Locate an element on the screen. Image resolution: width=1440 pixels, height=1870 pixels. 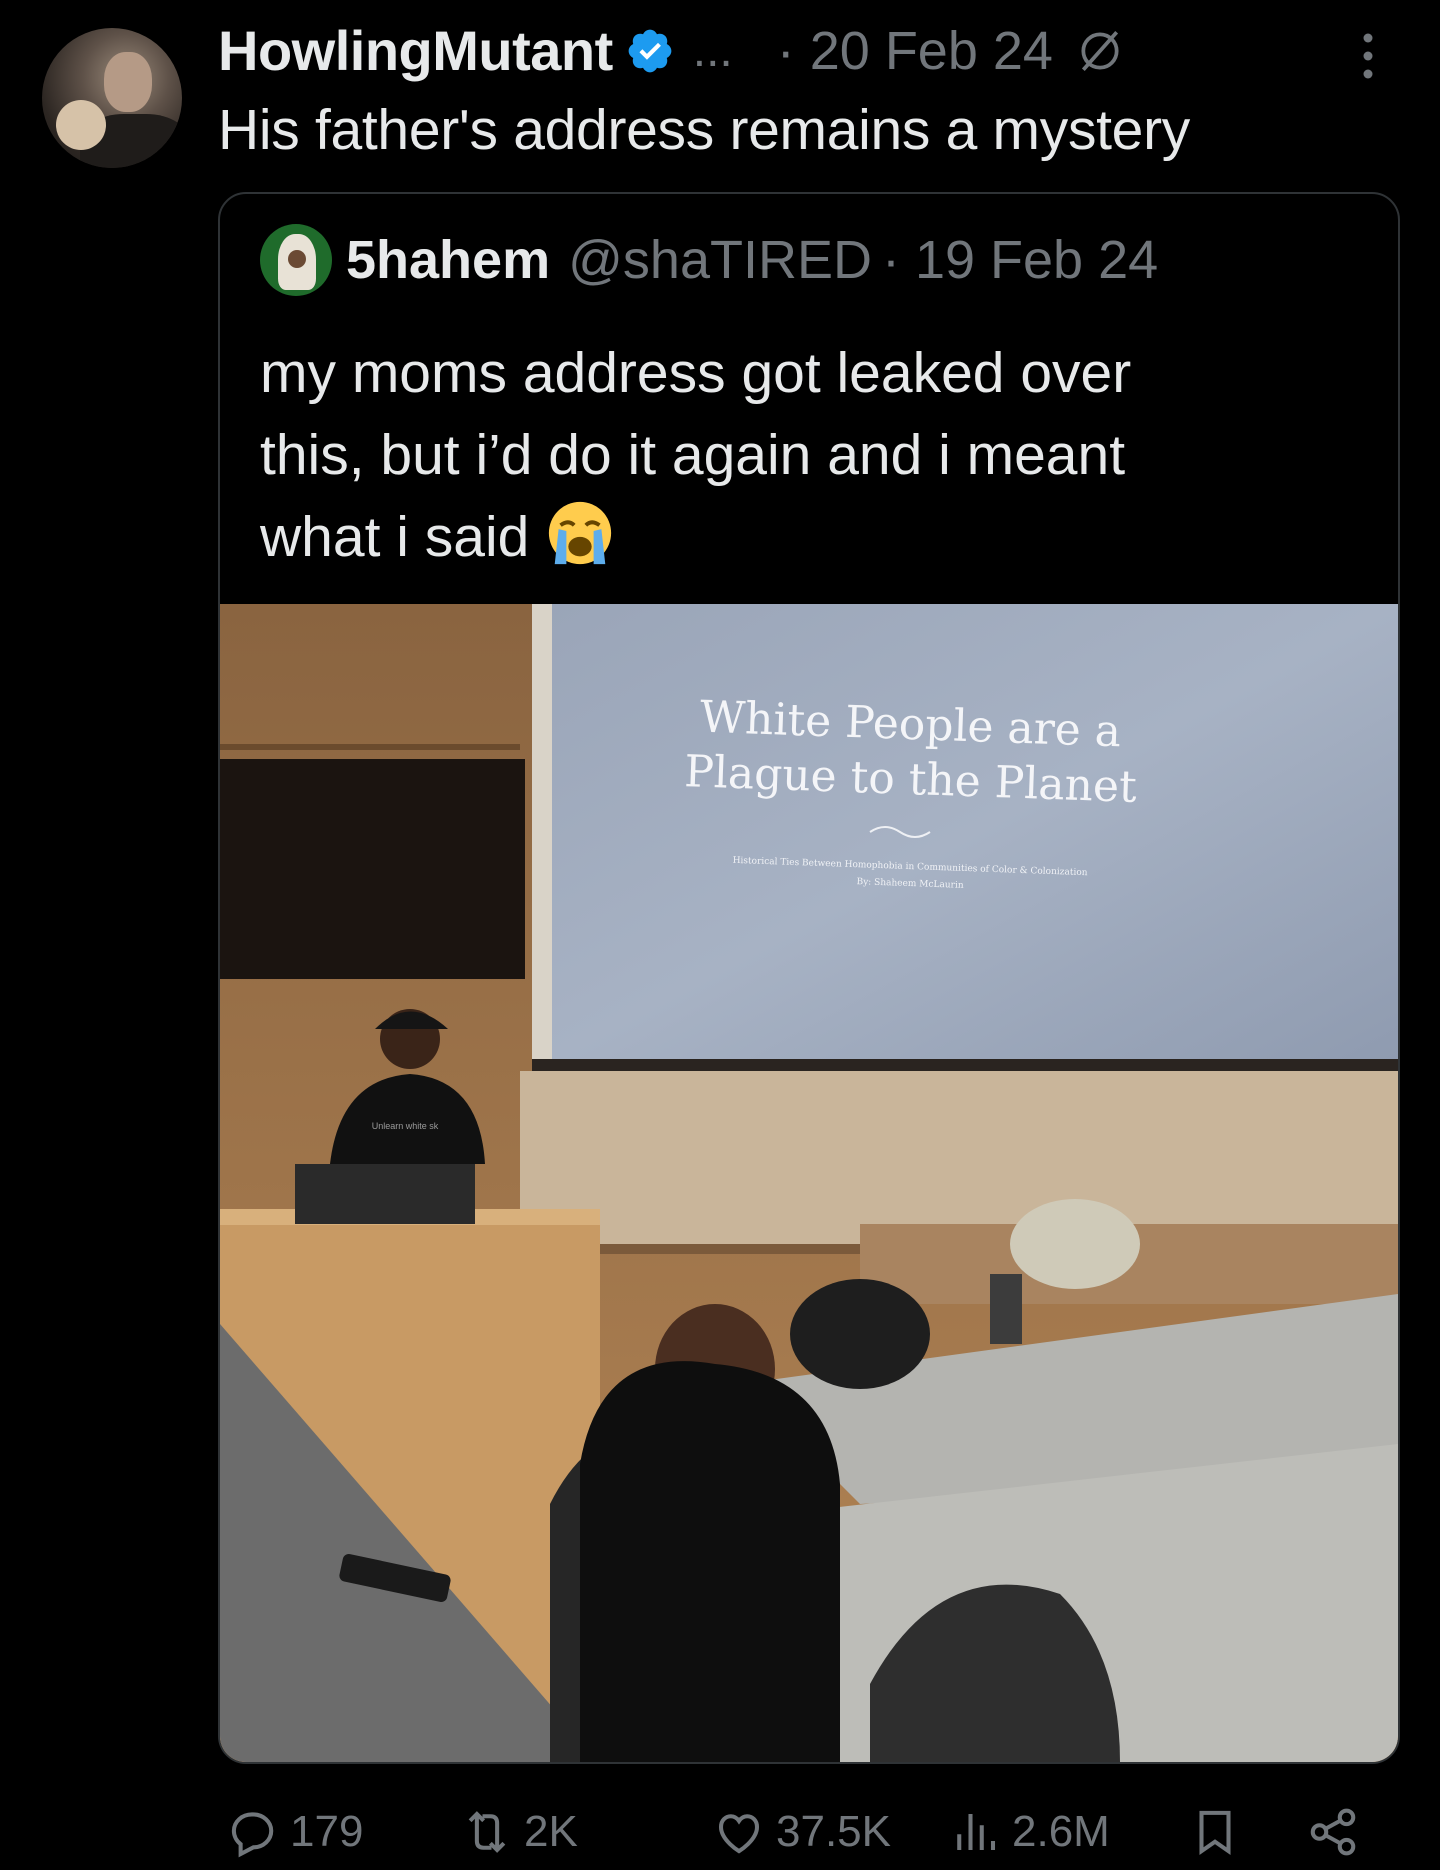
loudly-crying-face-emoji is located at coordinates (580, 533).